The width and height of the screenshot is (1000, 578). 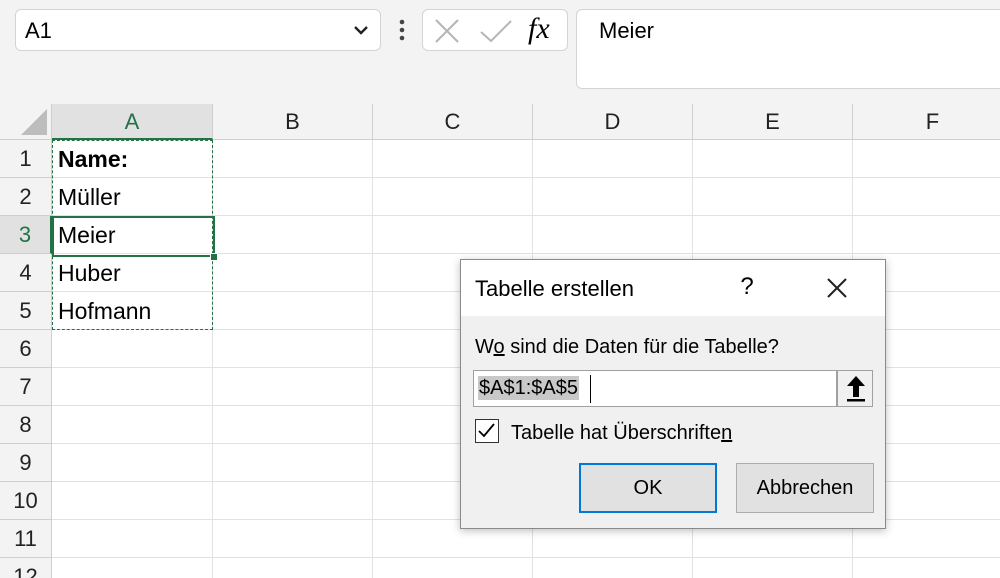 I want to click on cell-a3: Meier, so click(x=132, y=235).